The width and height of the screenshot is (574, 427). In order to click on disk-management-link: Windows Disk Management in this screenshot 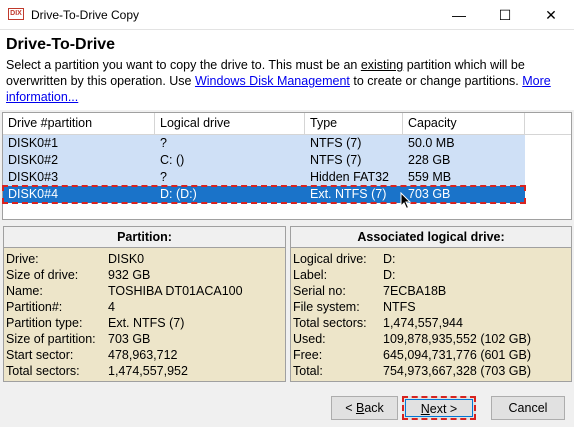, I will do `click(272, 81)`.